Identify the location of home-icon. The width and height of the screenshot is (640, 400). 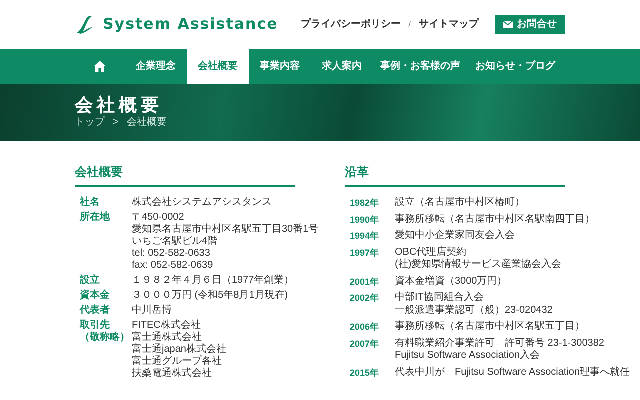
(100, 66).